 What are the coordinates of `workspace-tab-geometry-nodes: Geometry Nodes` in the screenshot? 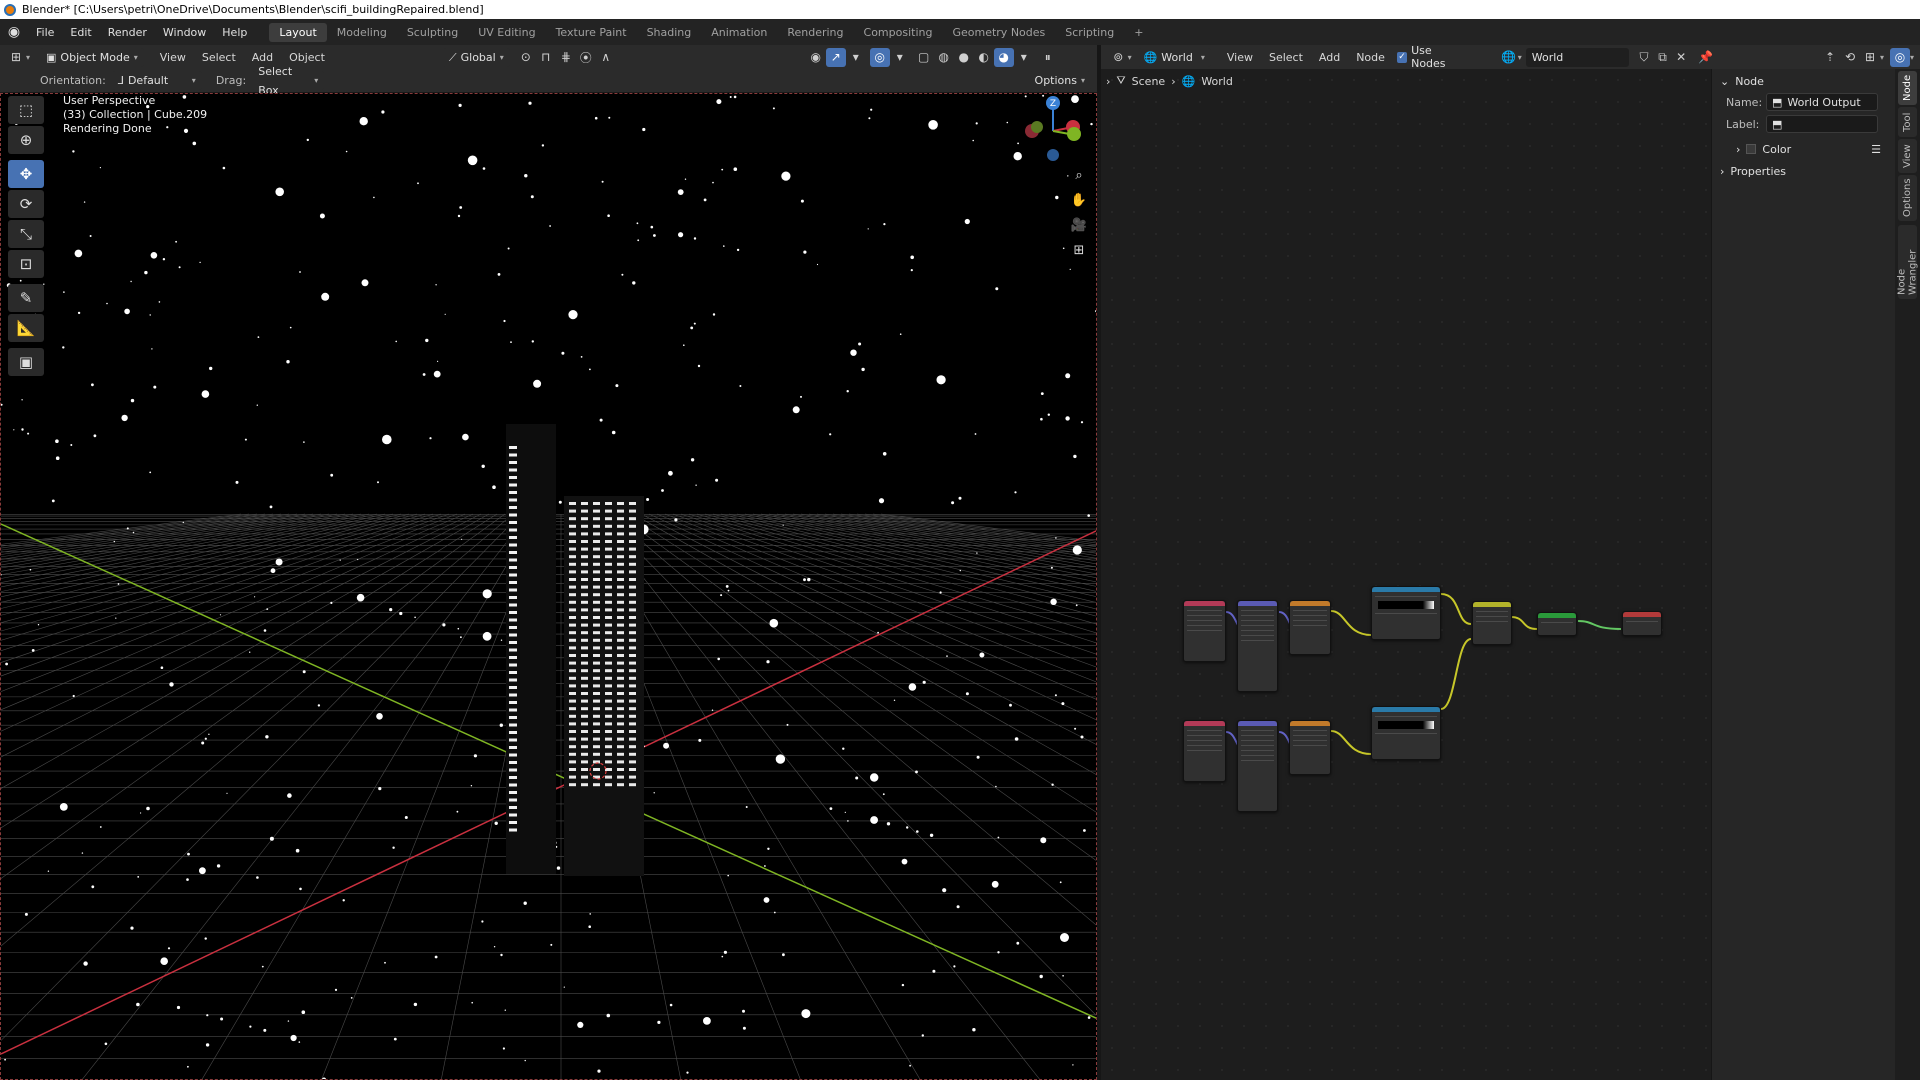 It's located at (998, 32).